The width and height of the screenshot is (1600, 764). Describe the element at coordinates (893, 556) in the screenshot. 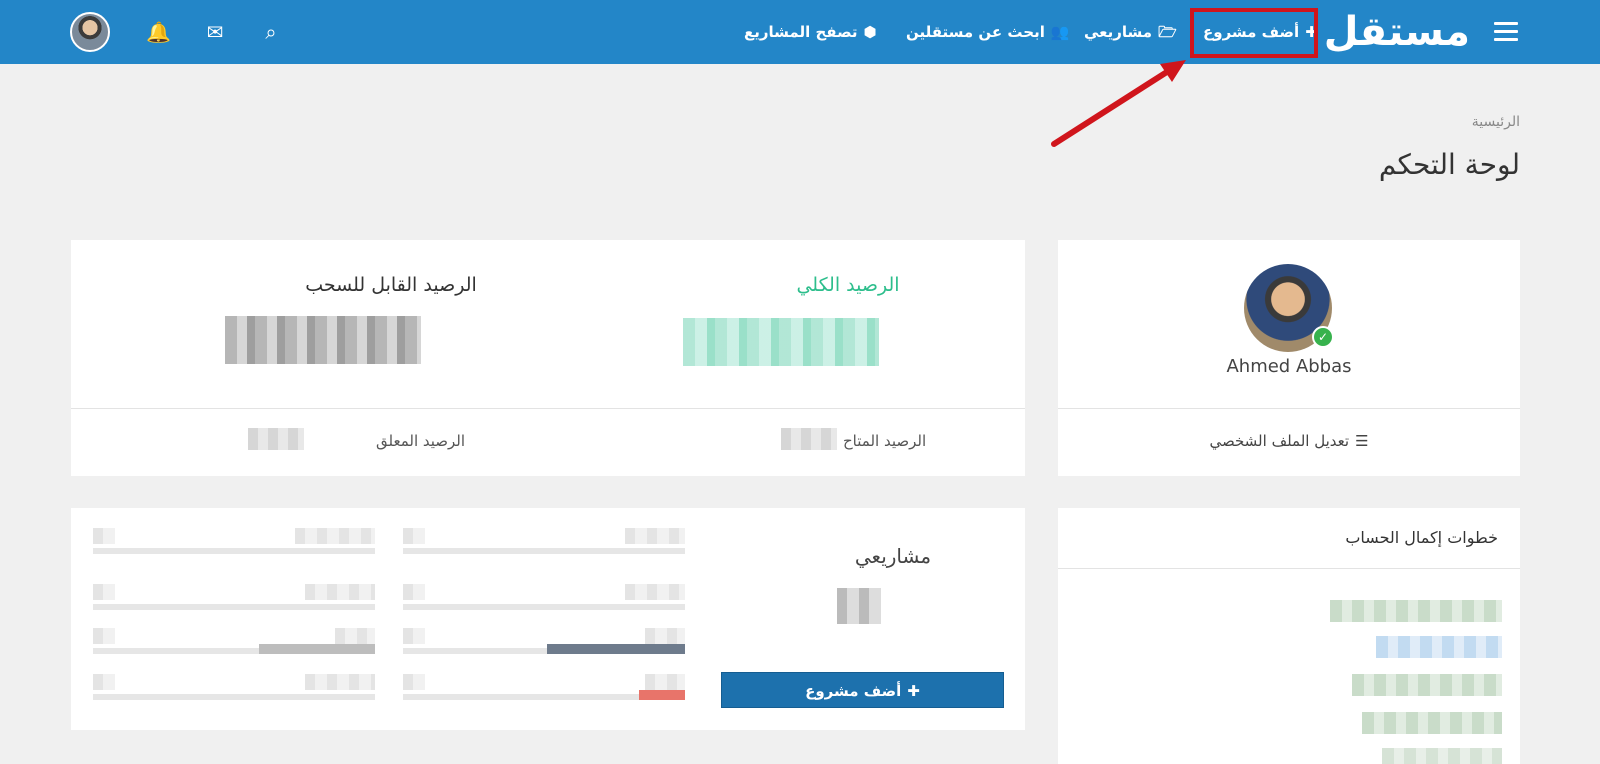

I see `projects-title: مشاريعي` at that location.